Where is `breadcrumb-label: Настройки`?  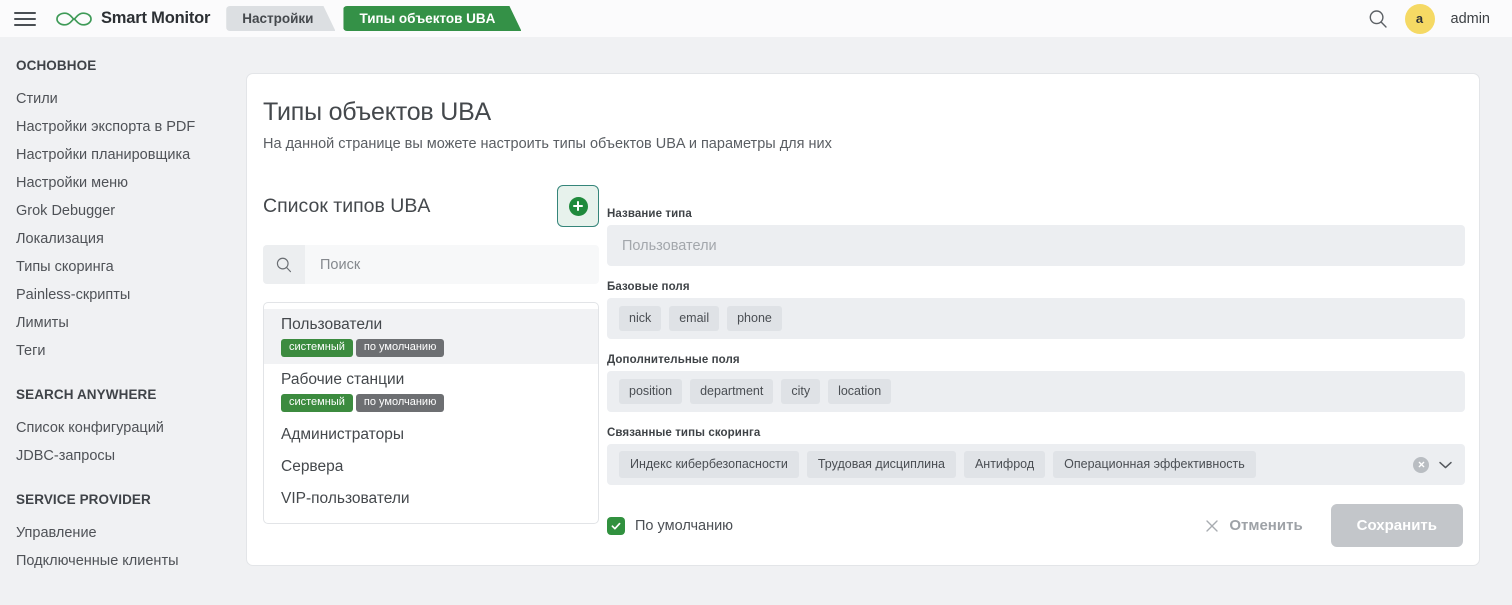
breadcrumb-label: Настройки is located at coordinates (278, 18).